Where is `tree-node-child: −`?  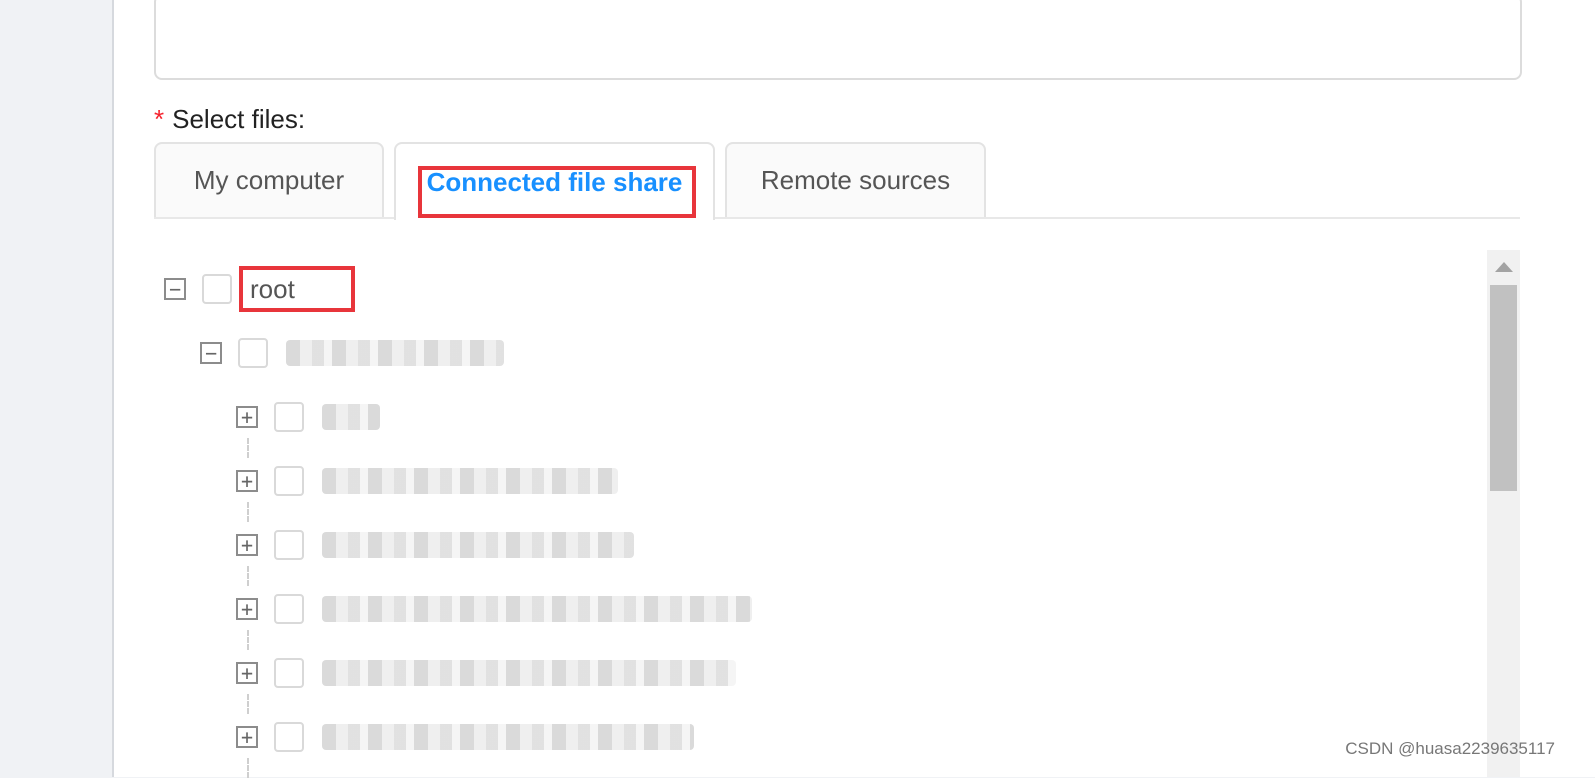 tree-node-child: − is located at coordinates (352, 353).